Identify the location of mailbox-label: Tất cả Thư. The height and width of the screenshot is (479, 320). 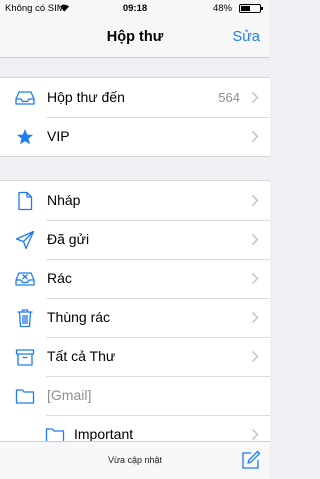
(81, 356).